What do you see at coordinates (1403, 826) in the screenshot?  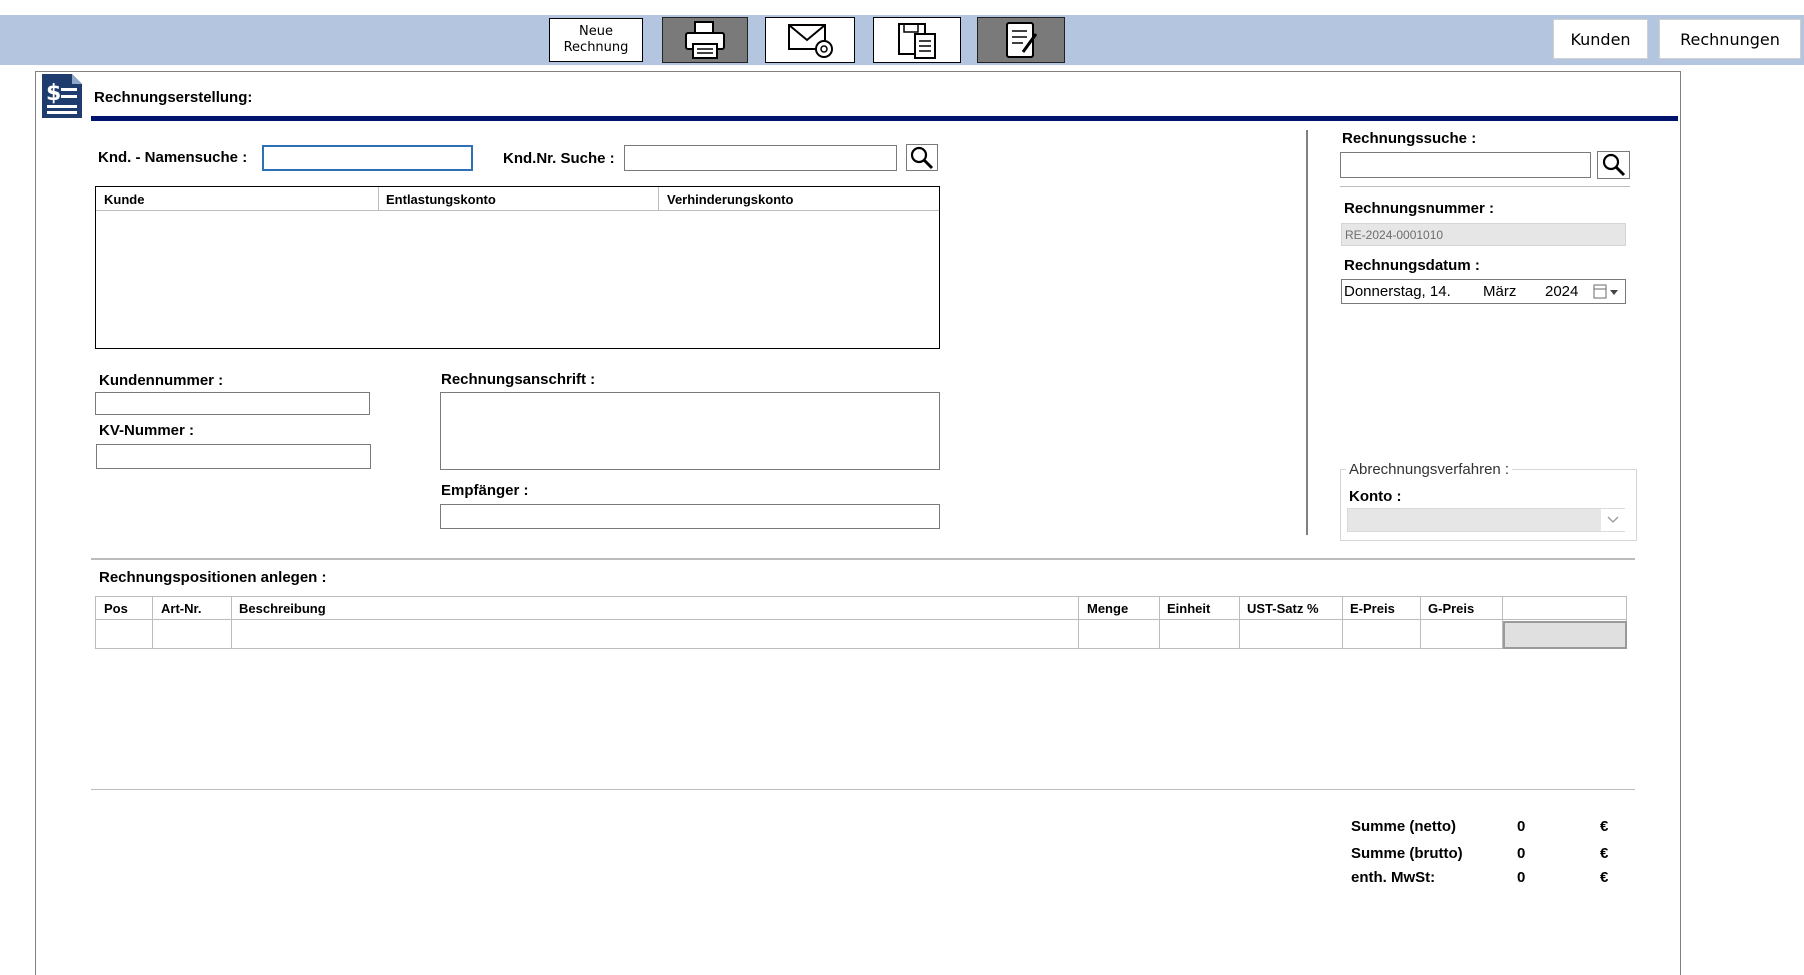 I see `total-net-label: Summe (netto)` at bounding box center [1403, 826].